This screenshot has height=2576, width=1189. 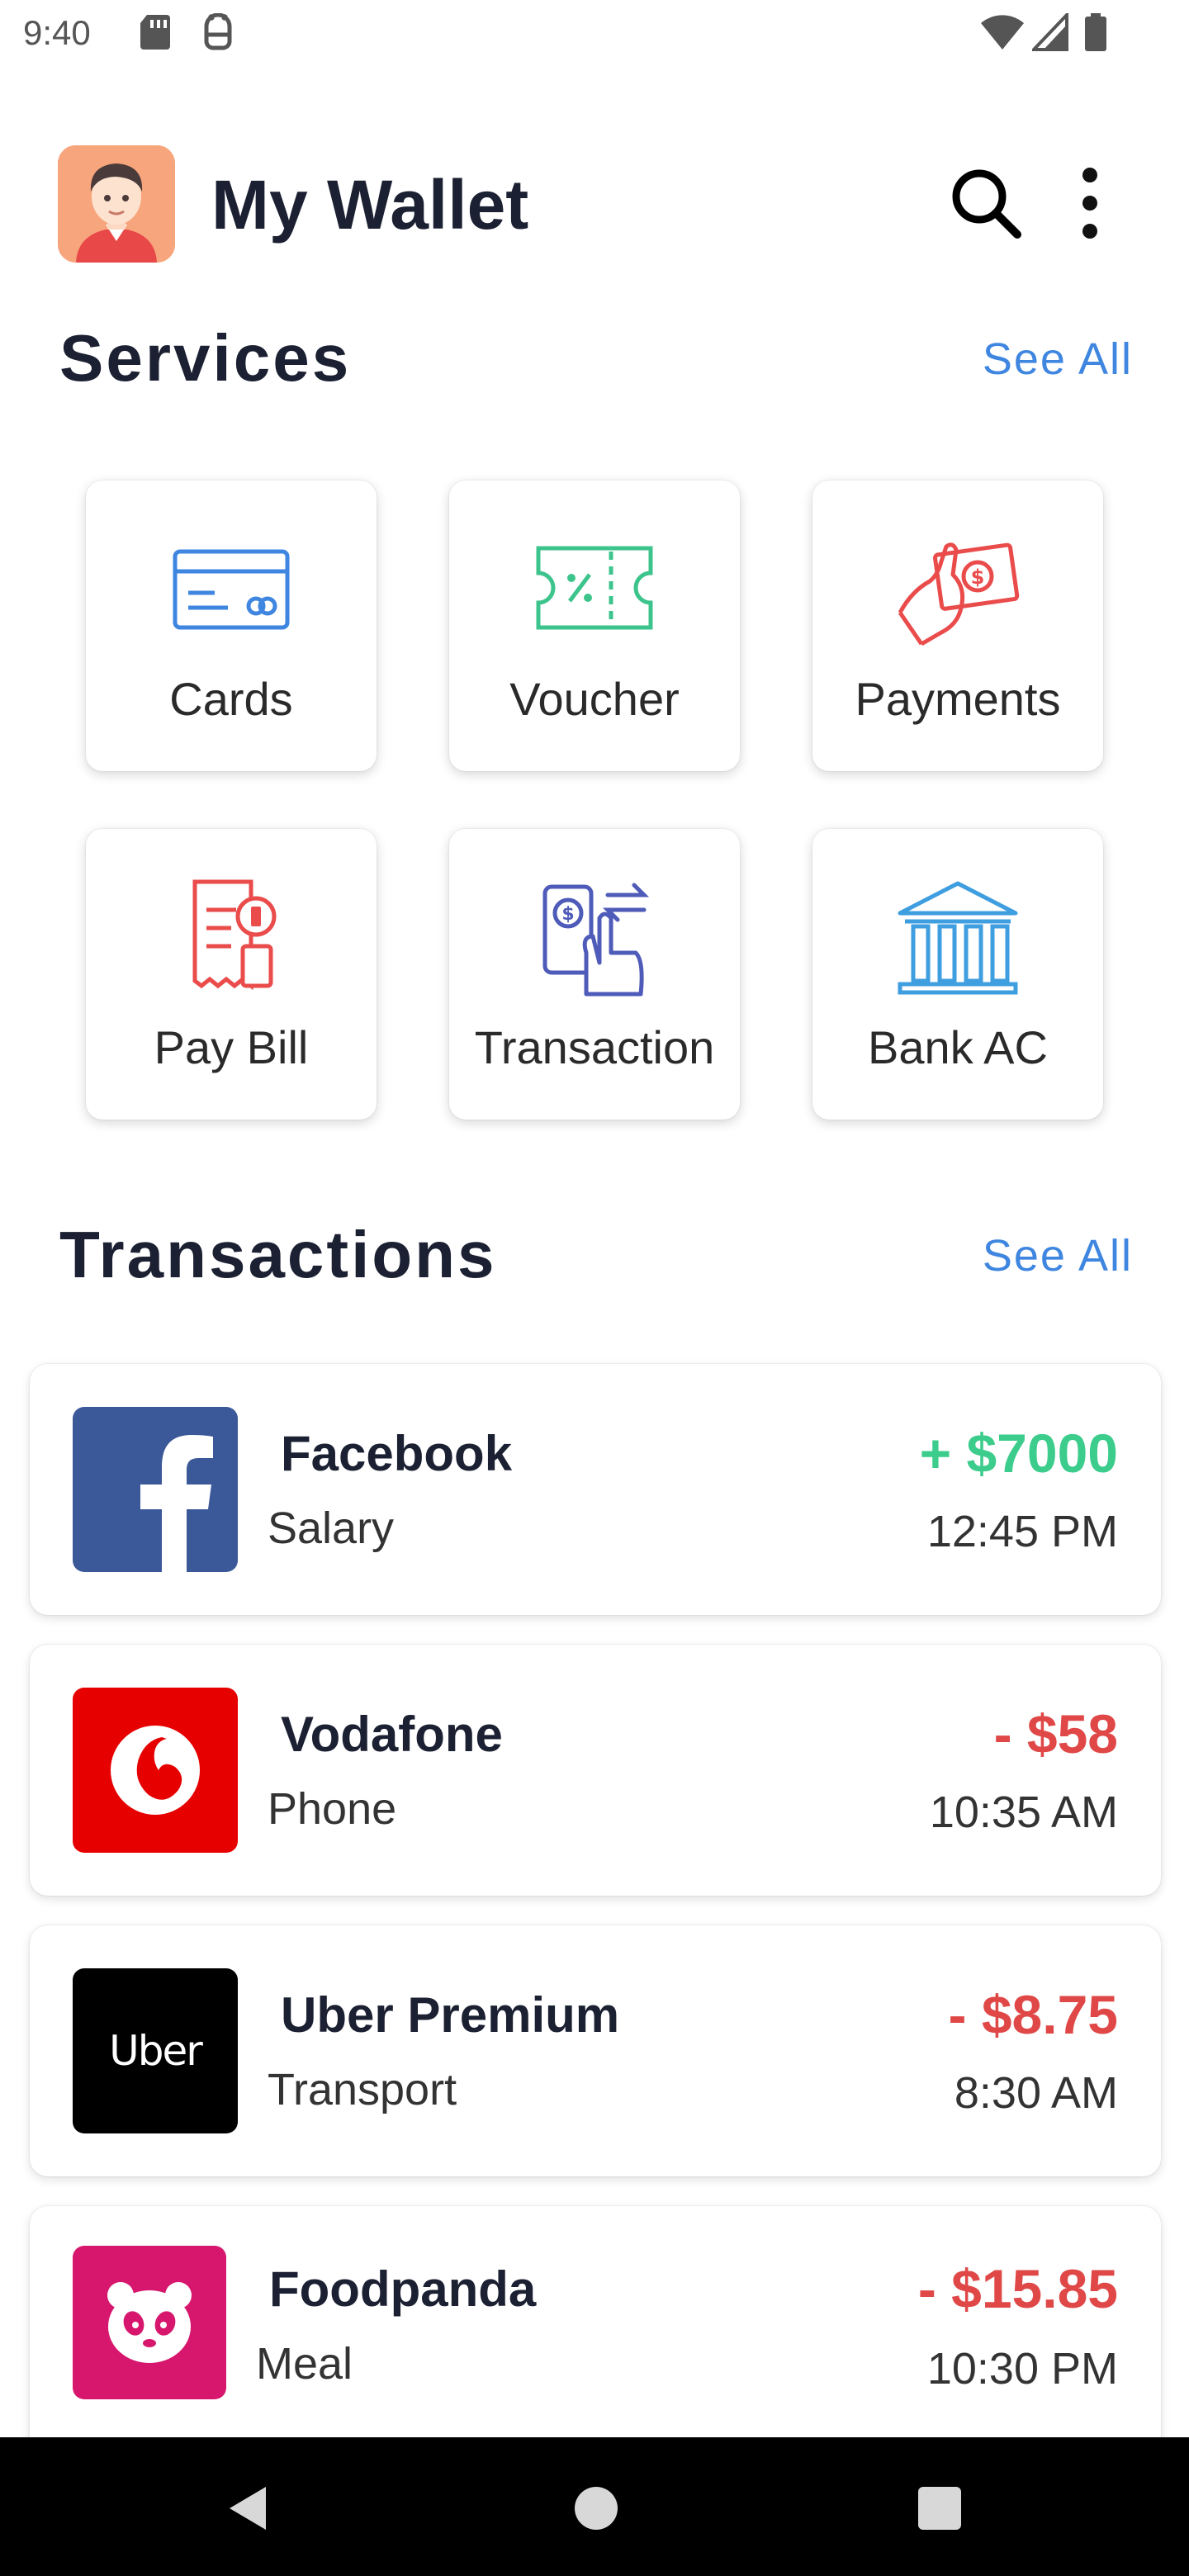 I want to click on voucher-ticket-icon, so click(x=594, y=588).